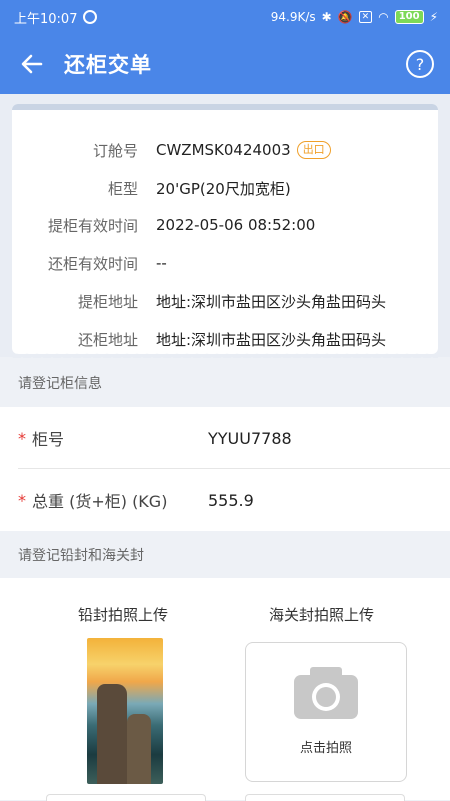  I want to click on seal-section-heading: 请登记铅封和海关封, so click(225, 555).